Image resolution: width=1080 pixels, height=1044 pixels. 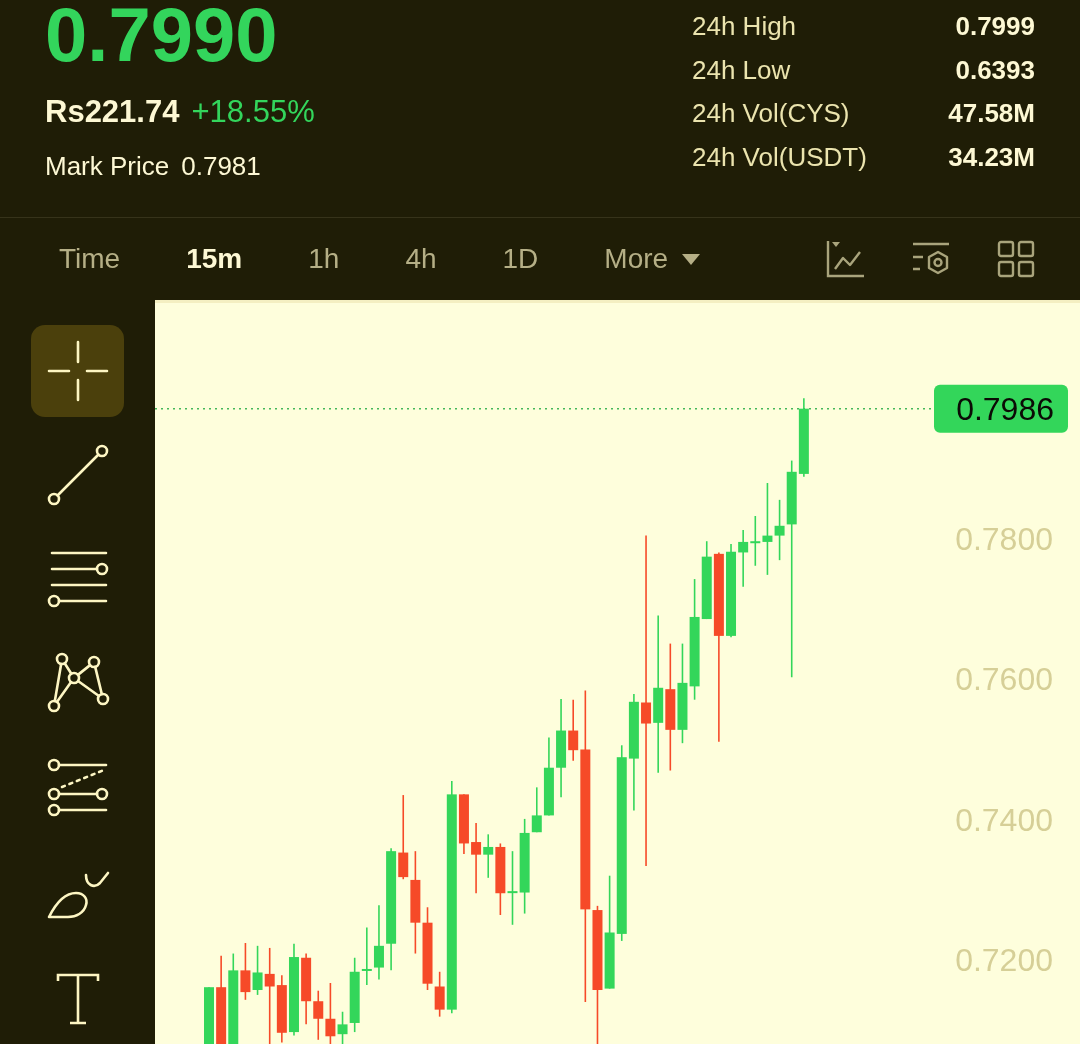 What do you see at coordinates (1004, 679) in the screenshot?
I see `price-axis-label: 0.7600` at bounding box center [1004, 679].